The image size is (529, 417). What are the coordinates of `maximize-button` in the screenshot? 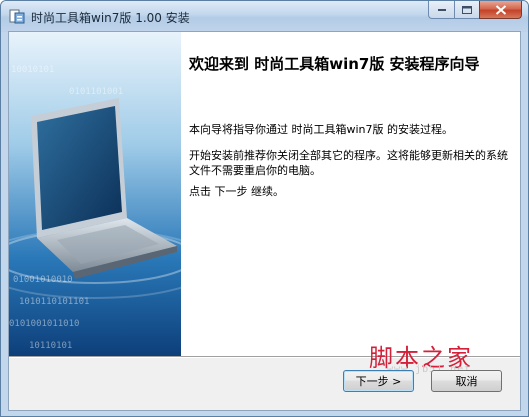 It's located at (466, 10).